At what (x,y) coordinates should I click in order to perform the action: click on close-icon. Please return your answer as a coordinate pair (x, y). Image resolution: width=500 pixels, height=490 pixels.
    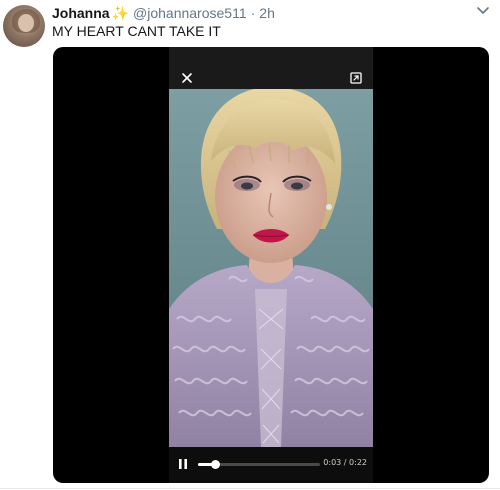
    Looking at the image, I should click on (187, 78).